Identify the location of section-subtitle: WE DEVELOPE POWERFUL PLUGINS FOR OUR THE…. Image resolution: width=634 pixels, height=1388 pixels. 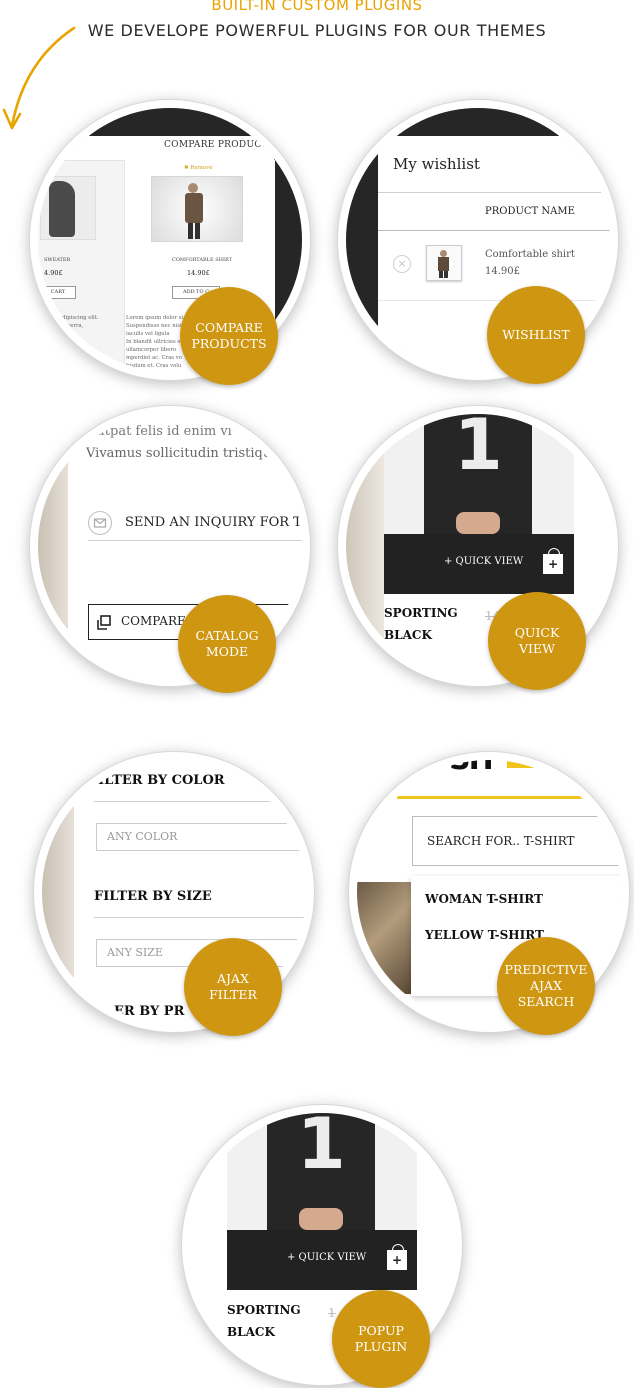
(317, 30).